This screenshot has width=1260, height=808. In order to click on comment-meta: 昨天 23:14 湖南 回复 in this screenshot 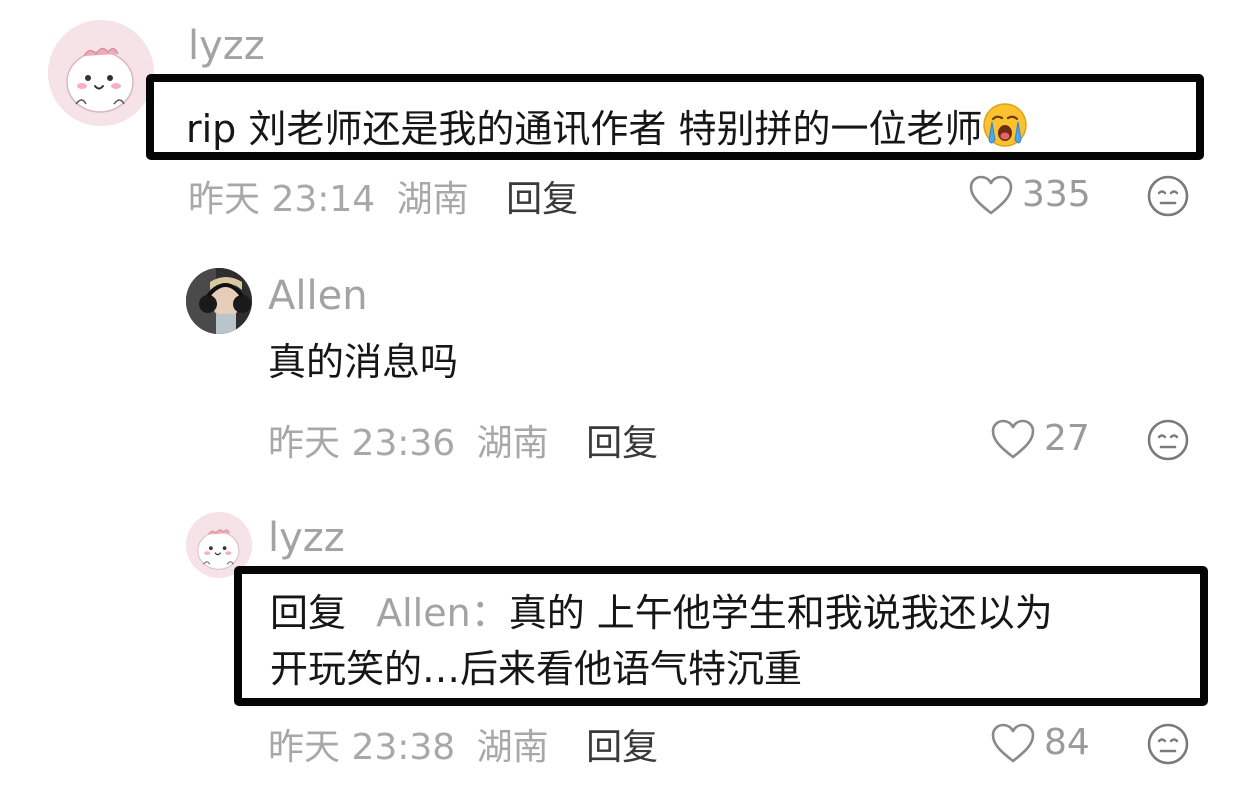, I will do `click(383, 200)`.